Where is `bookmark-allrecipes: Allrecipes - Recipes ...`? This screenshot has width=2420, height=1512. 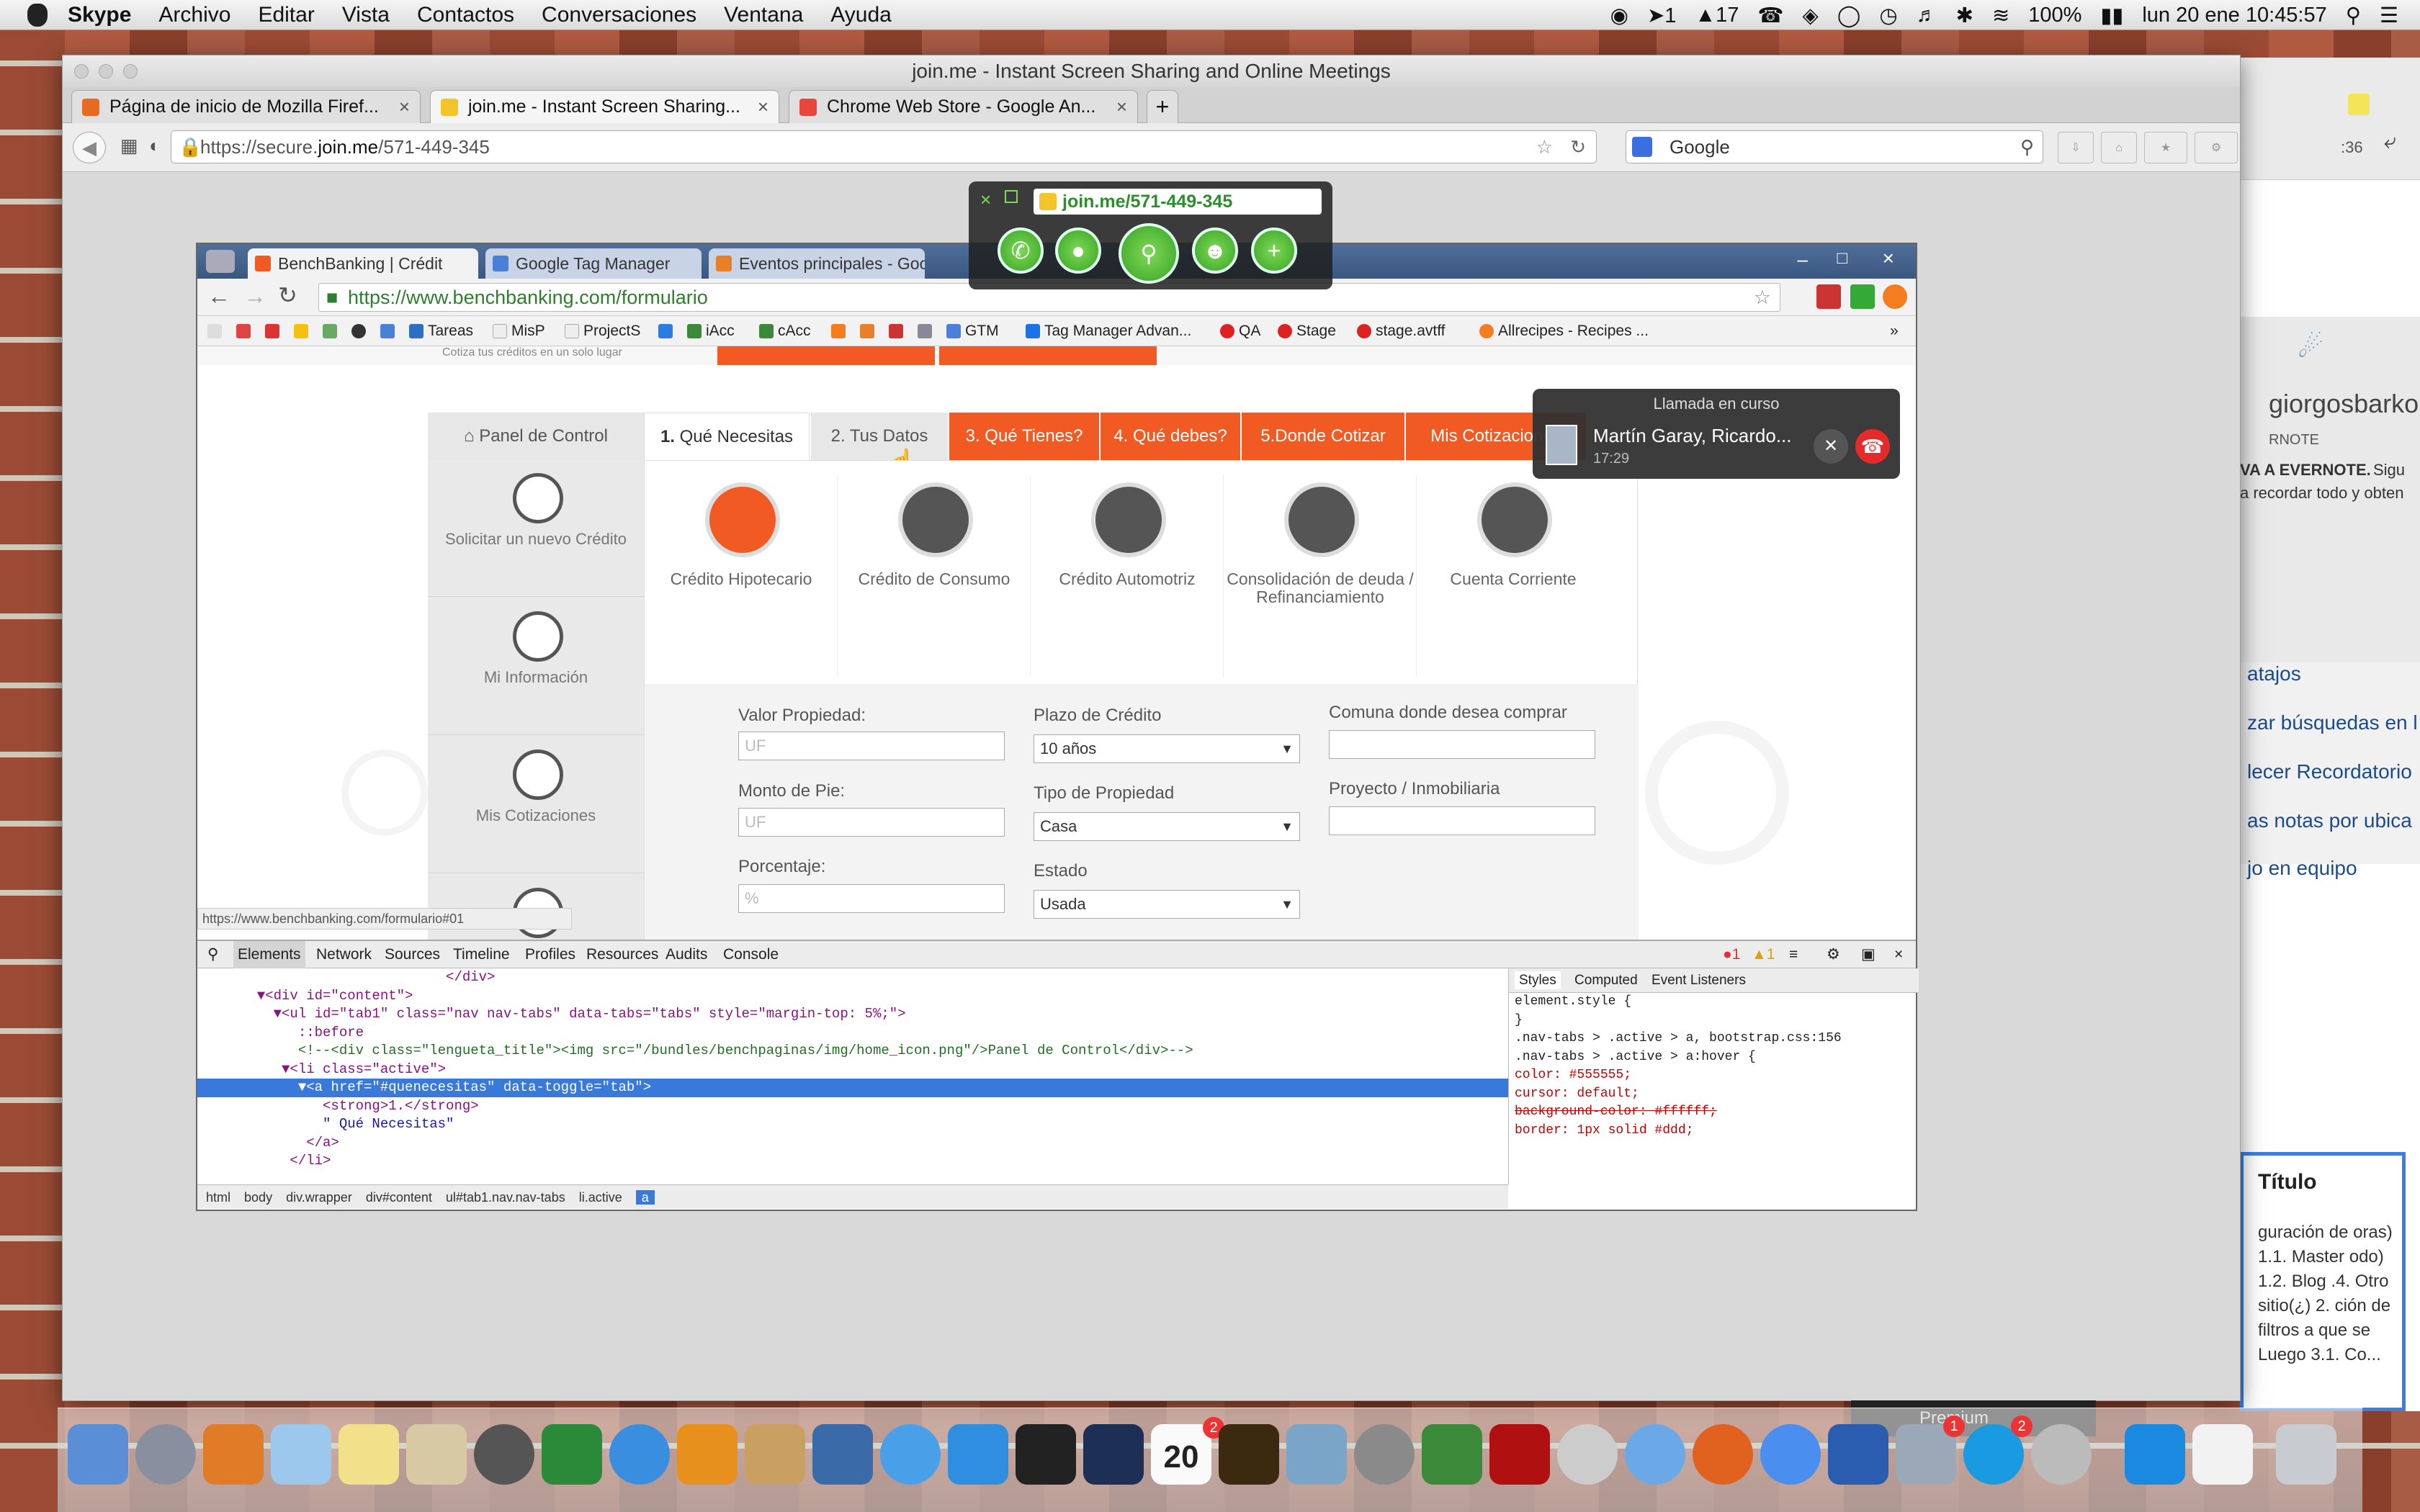
bookmark-allrecipes: Allrecipes - Recipes ... is located at coordinates (1564, 331).